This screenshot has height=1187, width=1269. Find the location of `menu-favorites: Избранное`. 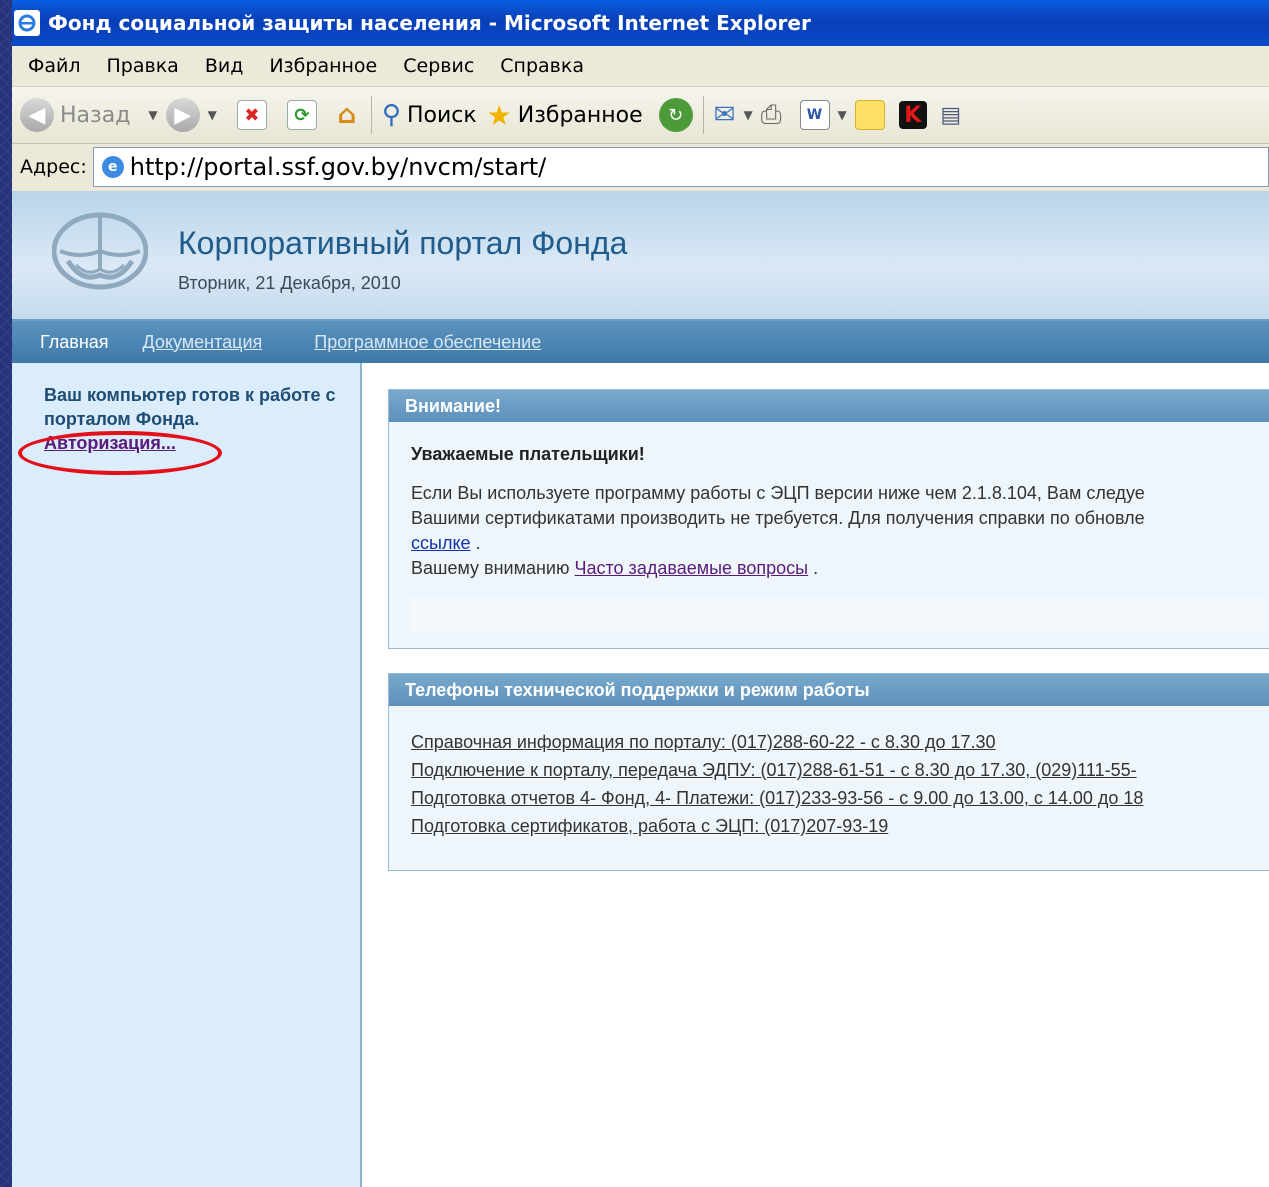

menu-favorites: Избранное is located at coordinates (323, 66).